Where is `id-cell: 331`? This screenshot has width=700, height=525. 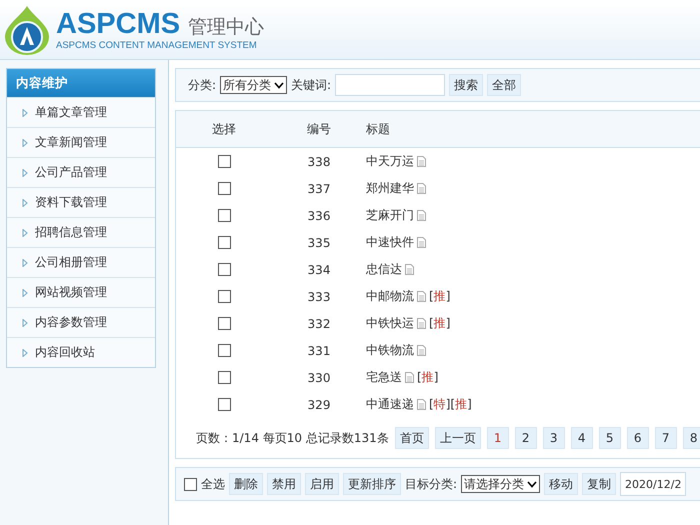
id-cell: 331 is located at coordinates (319, 351).